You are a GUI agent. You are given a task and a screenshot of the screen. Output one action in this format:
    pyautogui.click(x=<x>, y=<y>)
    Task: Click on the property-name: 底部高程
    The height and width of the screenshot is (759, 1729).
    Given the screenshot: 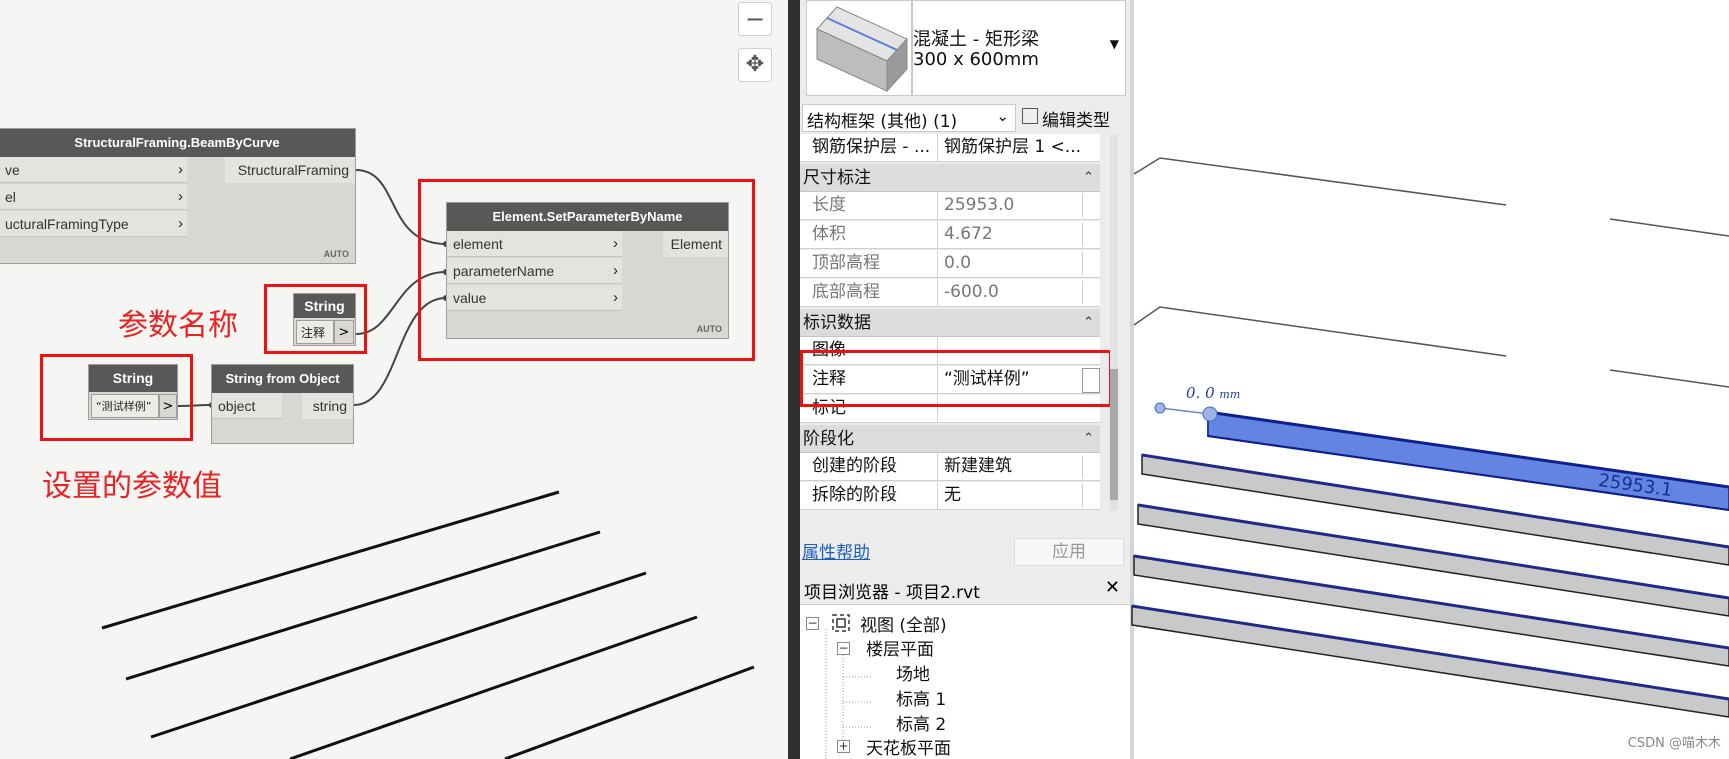 What is the action you would take?
    pyautogui.click(x=869, y=292)
    